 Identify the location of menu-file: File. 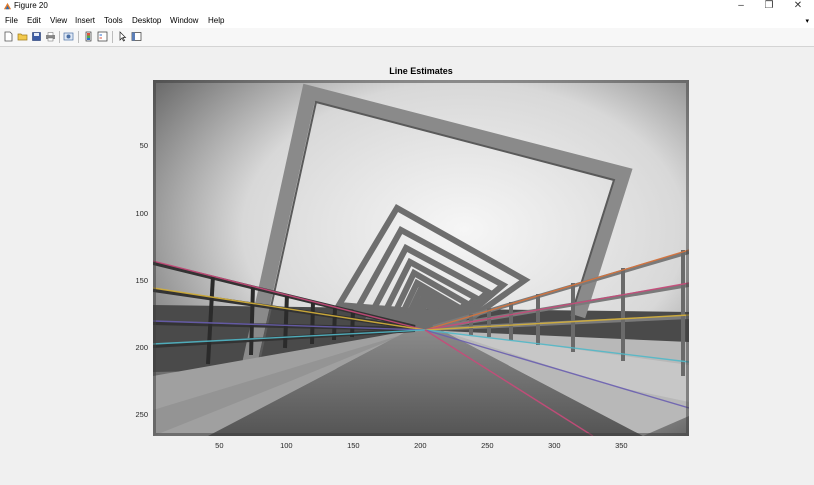
(11, 20).